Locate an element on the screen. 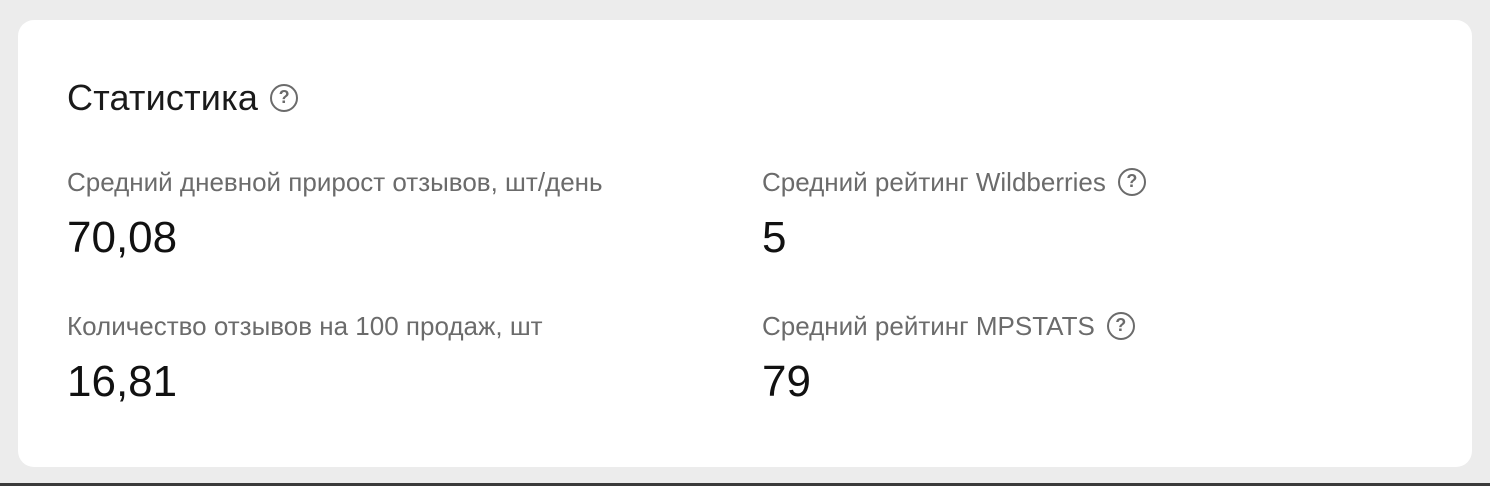 The height and width of the screenshot is (486, 1490). stat-label: Средний рейтинг Wildberries is located at coordinates (934, 181).